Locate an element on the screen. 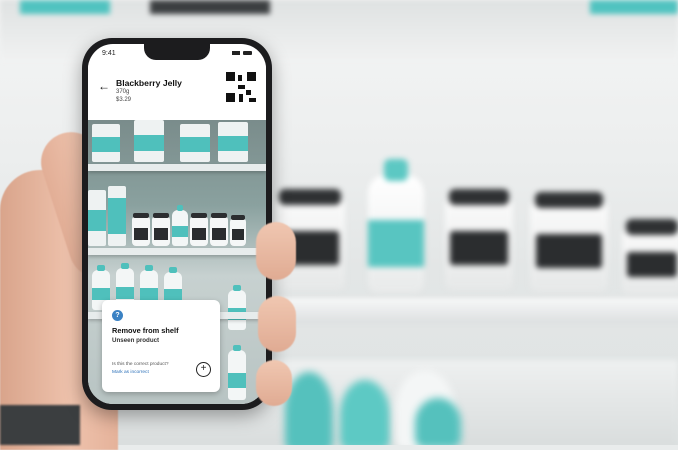 This screenshot has height=450, width=678. product-header: ← Blackberry Jelly 370g $3.29 is located at coordinates (177, 91).